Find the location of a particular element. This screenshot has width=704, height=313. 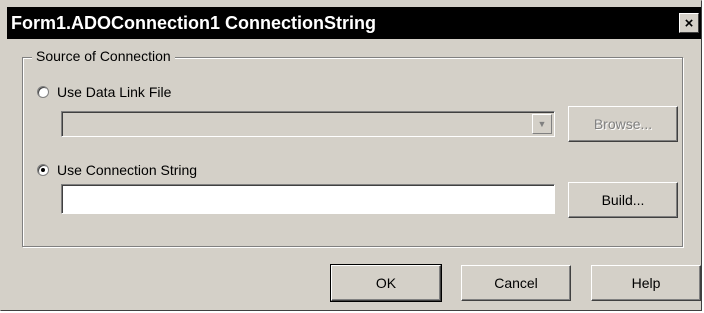

radio-selected-dot is located at coordinates (43, 170).